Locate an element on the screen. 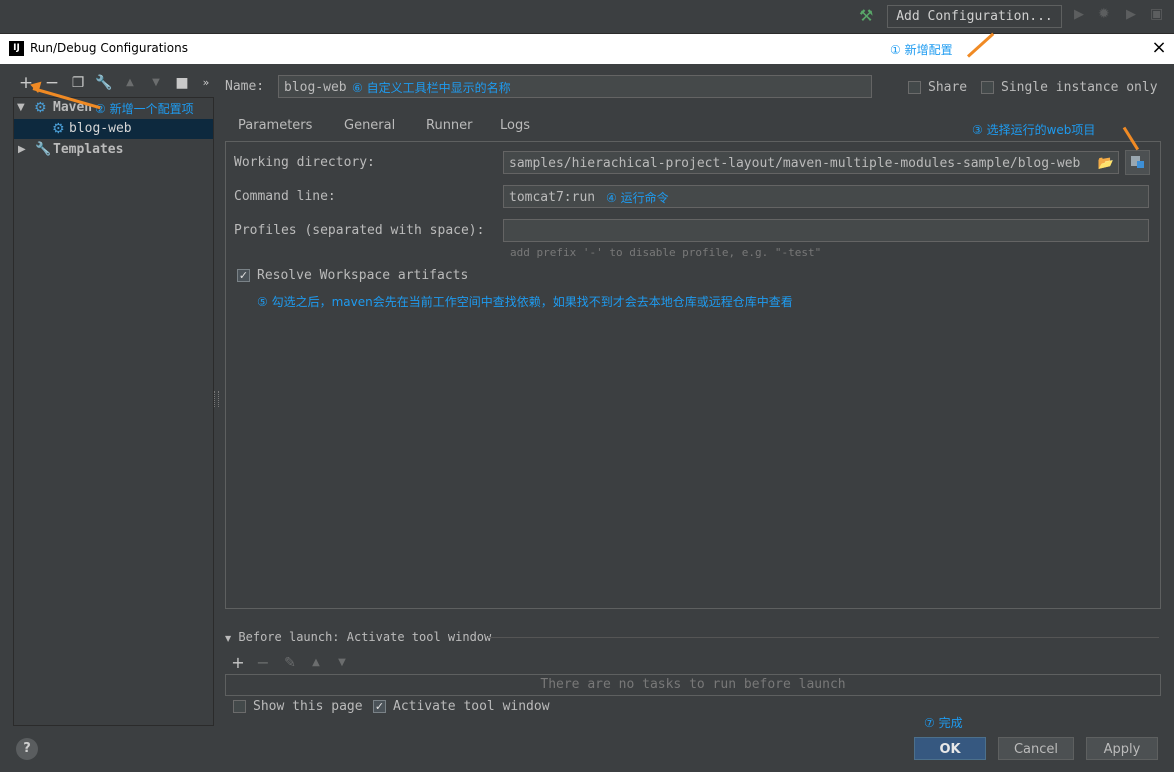  tab-logs: Logs is located at coordinates (515, 129).